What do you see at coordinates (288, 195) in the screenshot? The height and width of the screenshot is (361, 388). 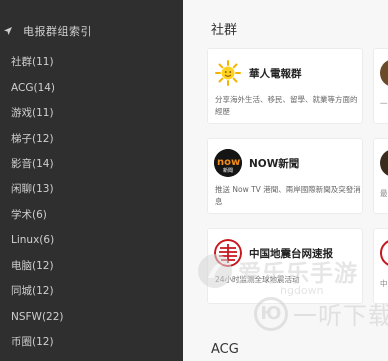 I see `group-description: 推送 Now TV 港聞、兩岸國際新聞及突發消息` at bounding box center [288, 195].